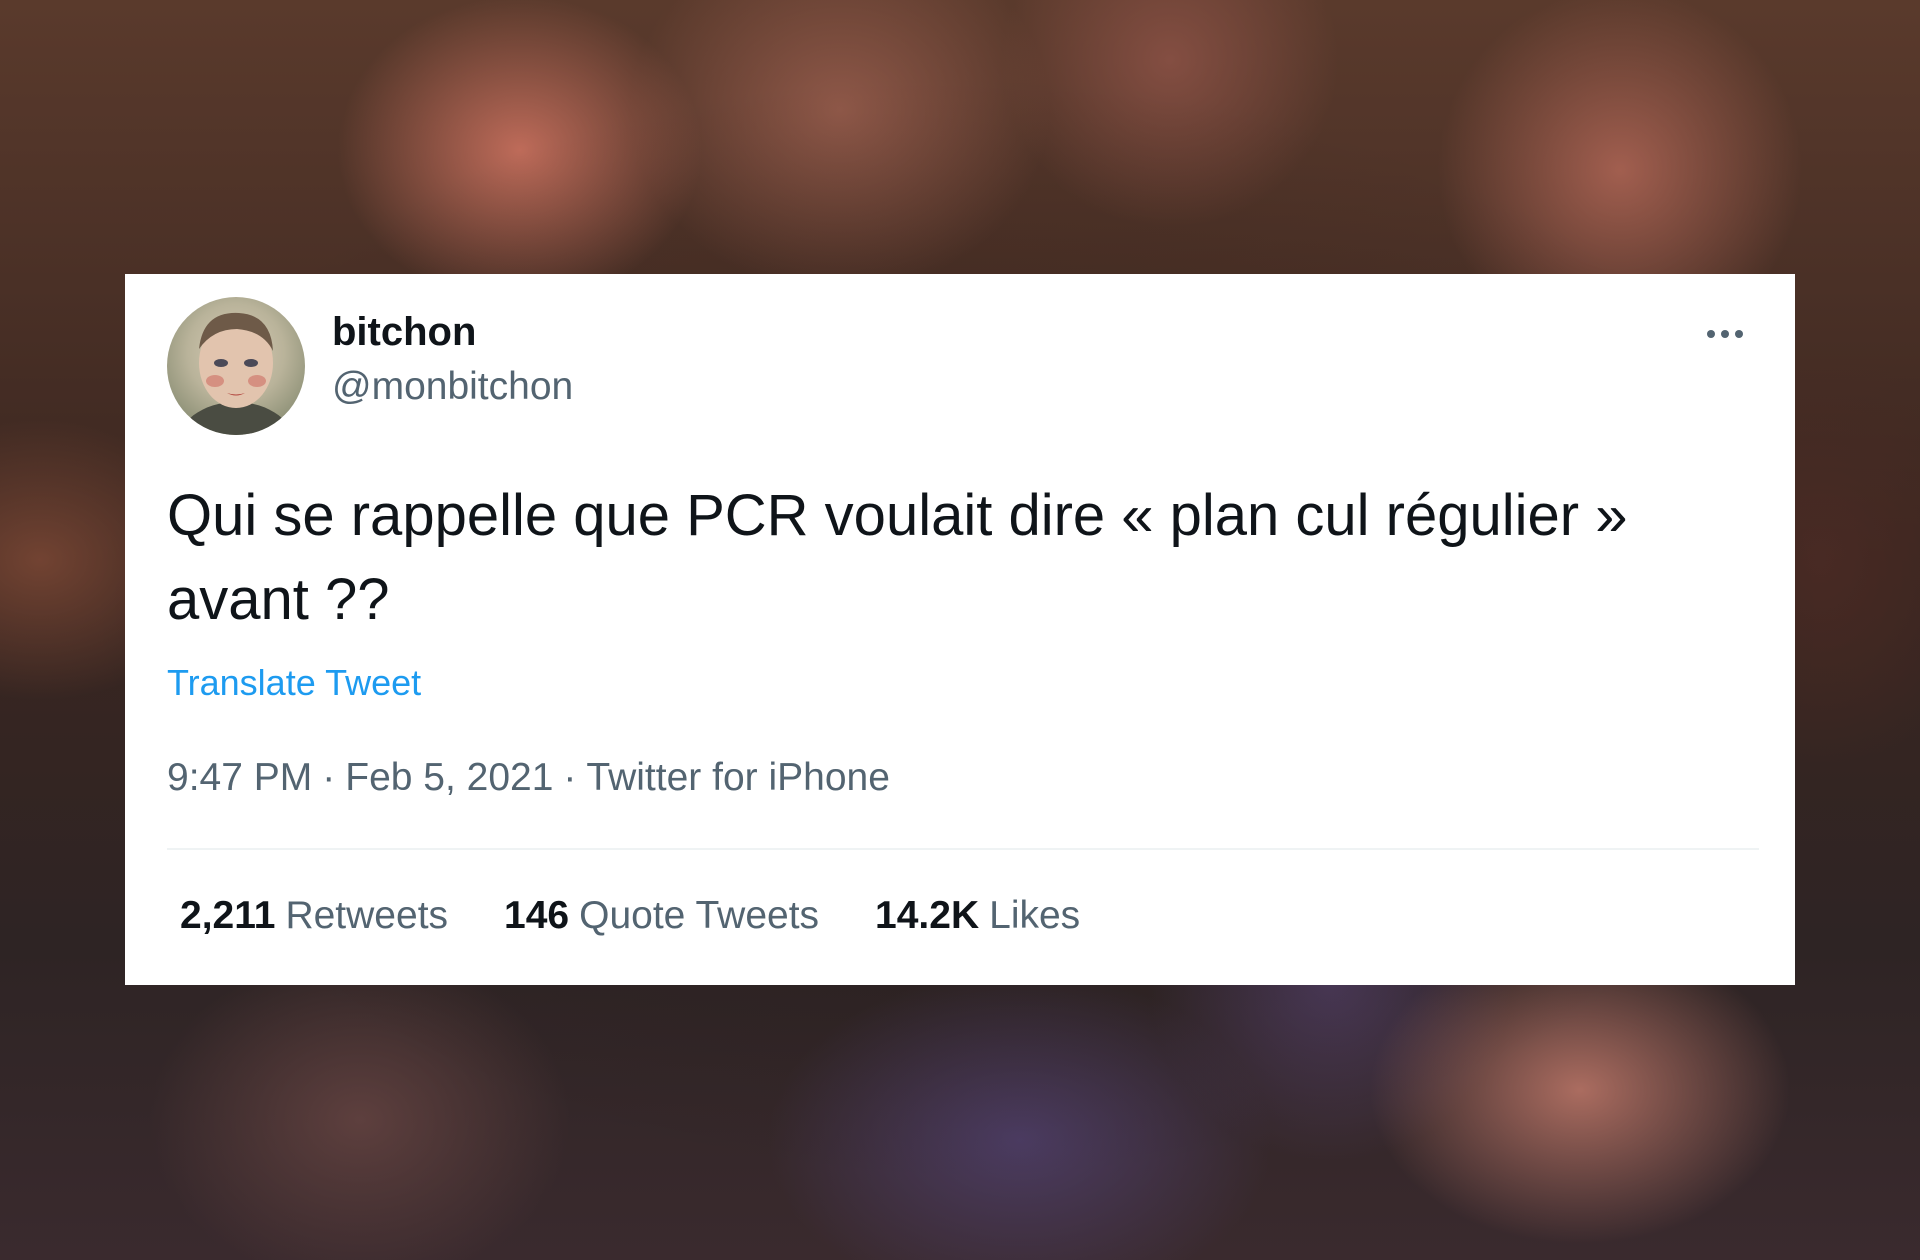 The width and height of the screenshot is (1920, 1260). I want to click on quote-tweets-label: Quote Tweets, so click(699, 915).